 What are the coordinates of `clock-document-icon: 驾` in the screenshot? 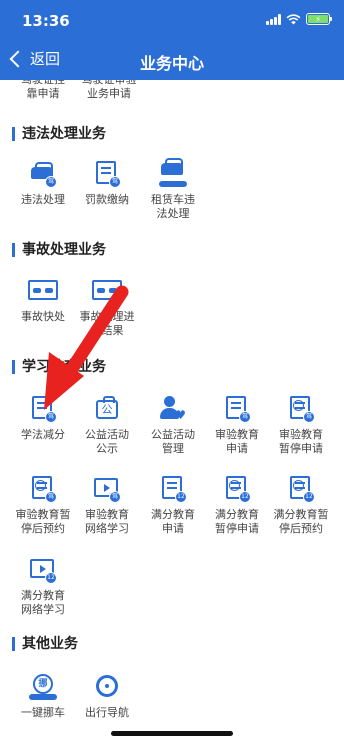 It's located at (43, 489).